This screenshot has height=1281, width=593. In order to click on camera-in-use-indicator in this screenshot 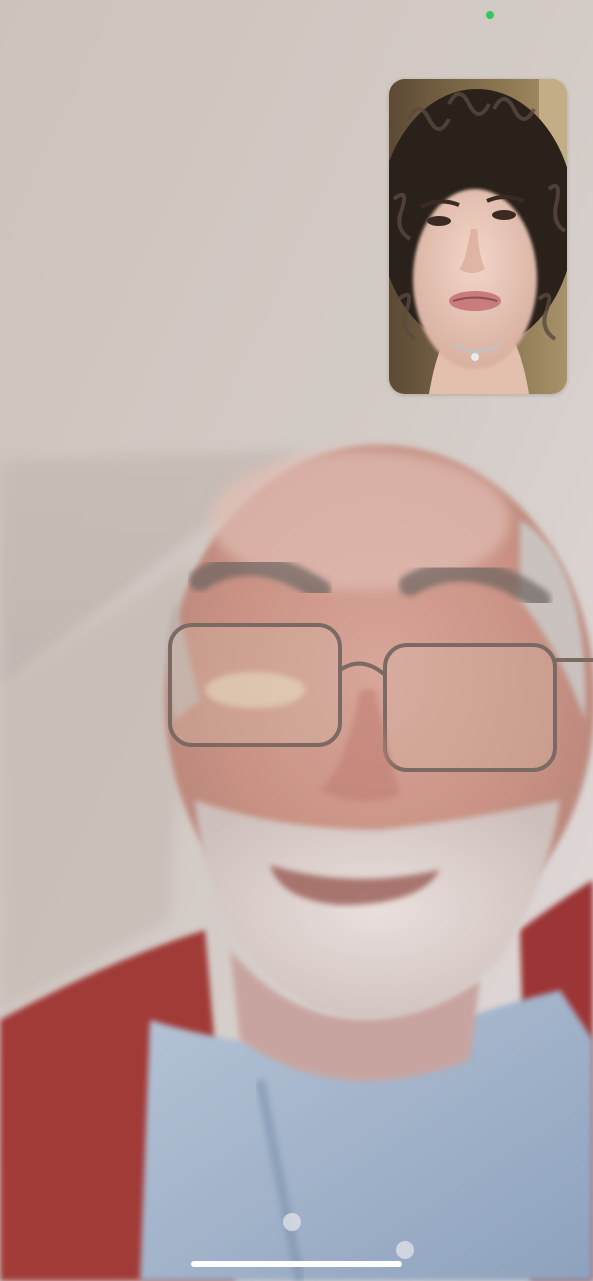, I will do `click(490, 15)`.